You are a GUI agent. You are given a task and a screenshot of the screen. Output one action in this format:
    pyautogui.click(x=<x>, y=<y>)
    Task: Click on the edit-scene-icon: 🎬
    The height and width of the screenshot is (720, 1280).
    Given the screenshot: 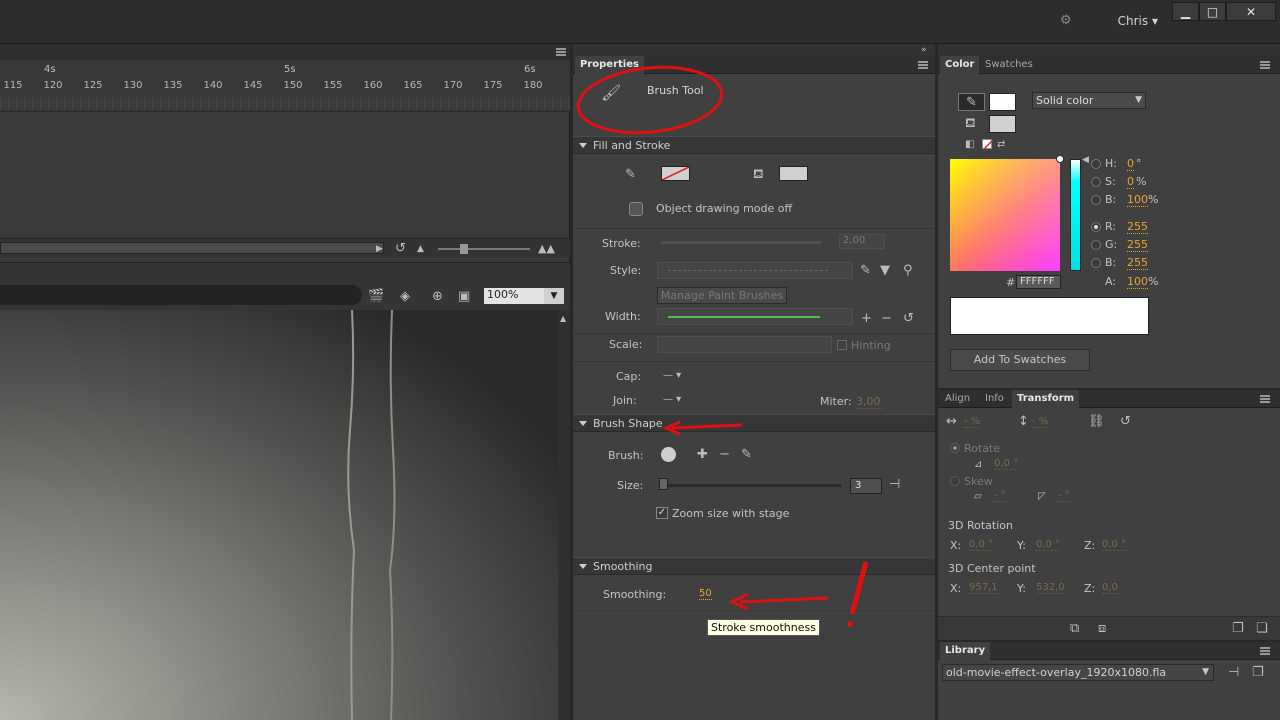 What is the action you would take?
    pyautogui.click(x=376, y=296)
    